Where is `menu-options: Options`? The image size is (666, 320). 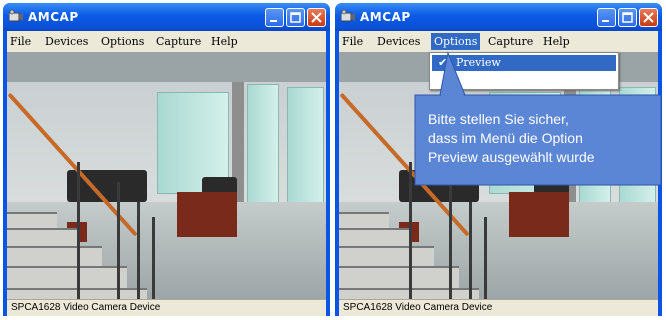 menu-options: Options is located at coordinates (122, 41).